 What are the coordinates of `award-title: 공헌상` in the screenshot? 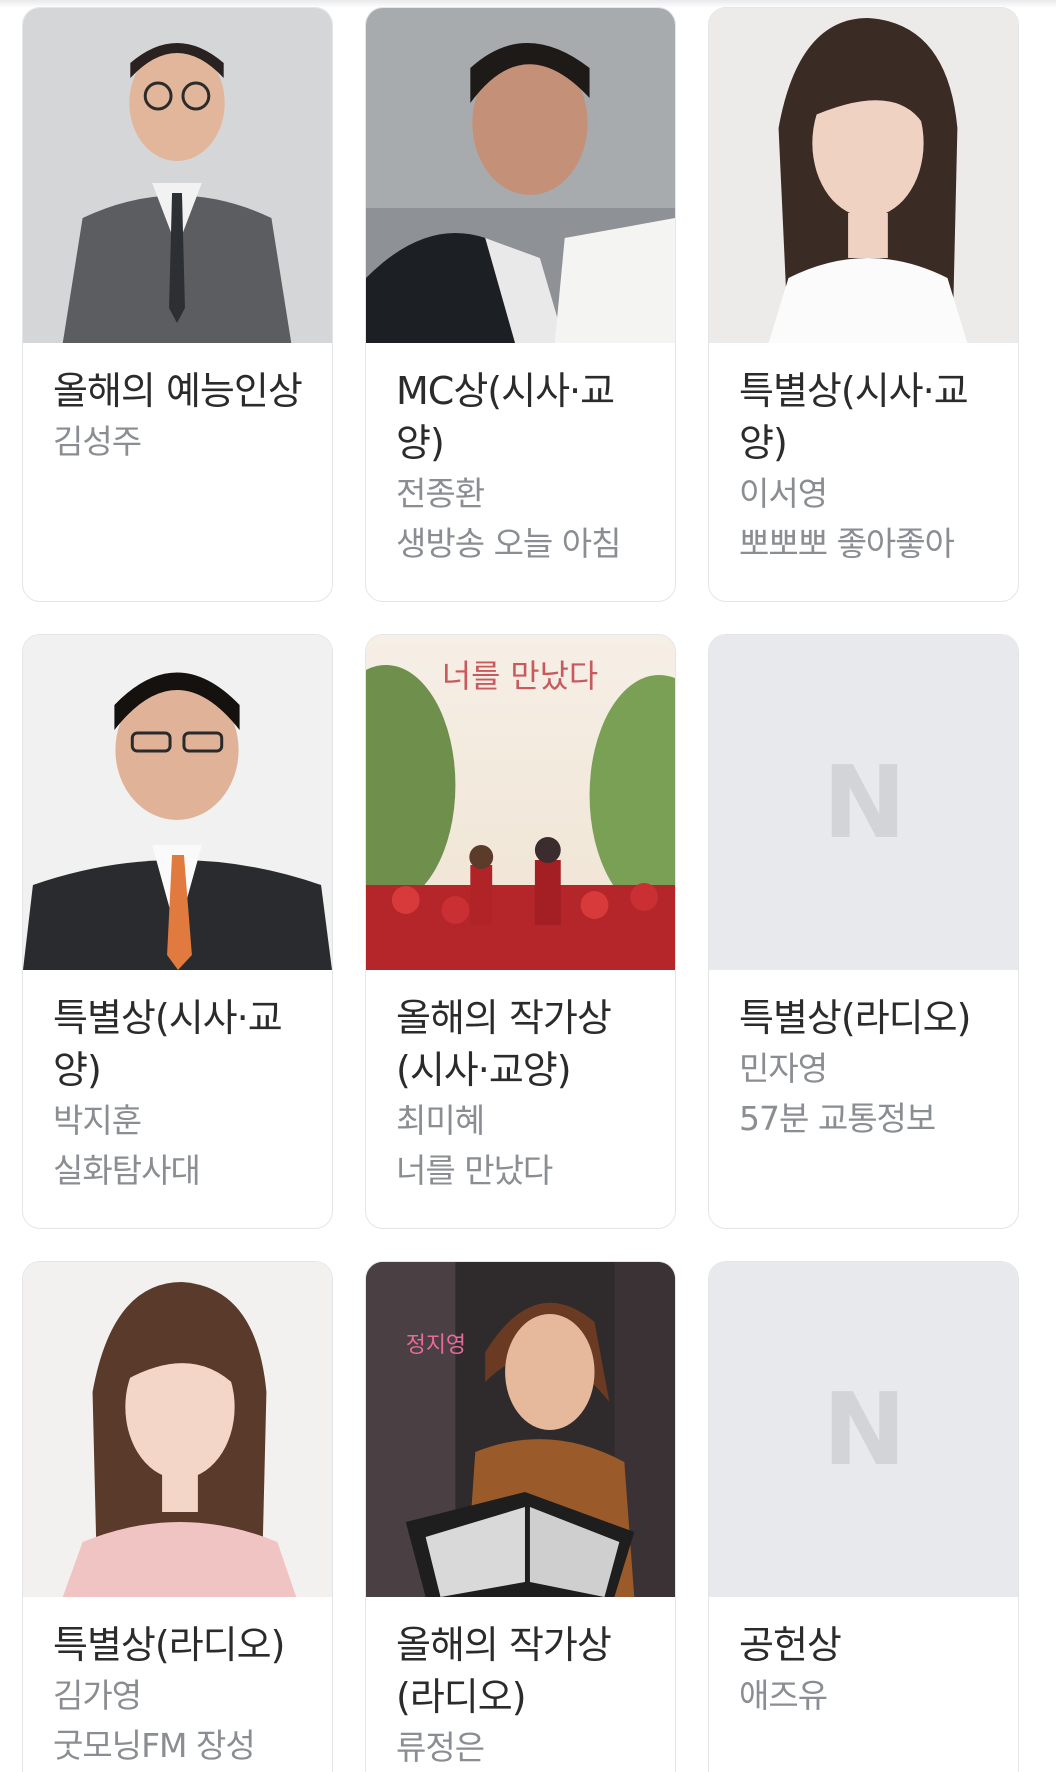 It's located at (790, 1645).